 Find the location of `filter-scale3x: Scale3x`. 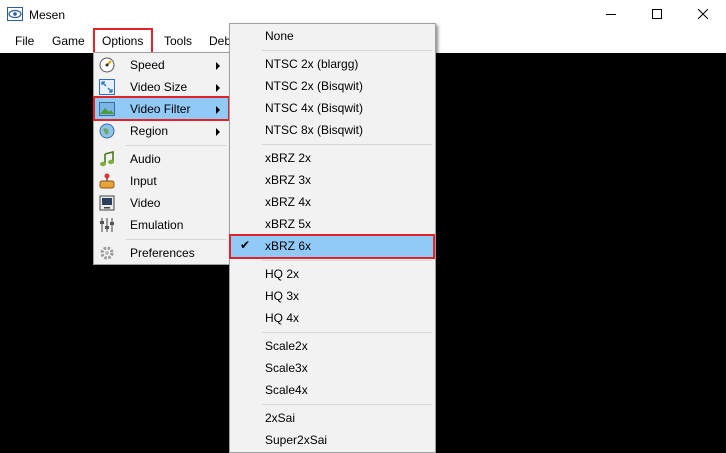

filter-scale3x: Scale3x is located at coordinates (332, 368).